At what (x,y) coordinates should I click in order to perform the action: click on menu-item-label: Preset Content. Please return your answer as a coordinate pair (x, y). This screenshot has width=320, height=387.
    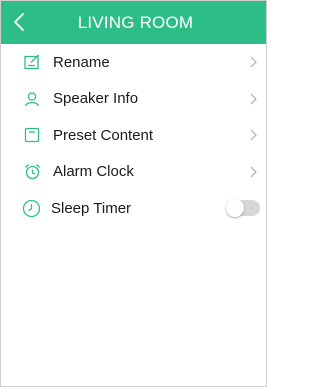
    Looking at the image, I should click on (103, 135).